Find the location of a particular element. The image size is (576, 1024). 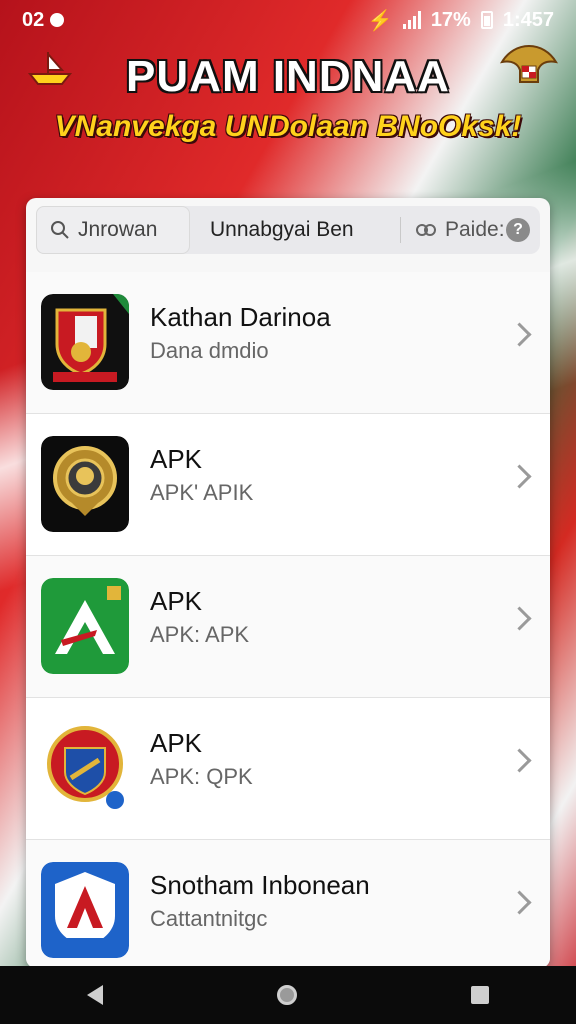

list-item: APK APK: APK is located at coordinates (288, 627).